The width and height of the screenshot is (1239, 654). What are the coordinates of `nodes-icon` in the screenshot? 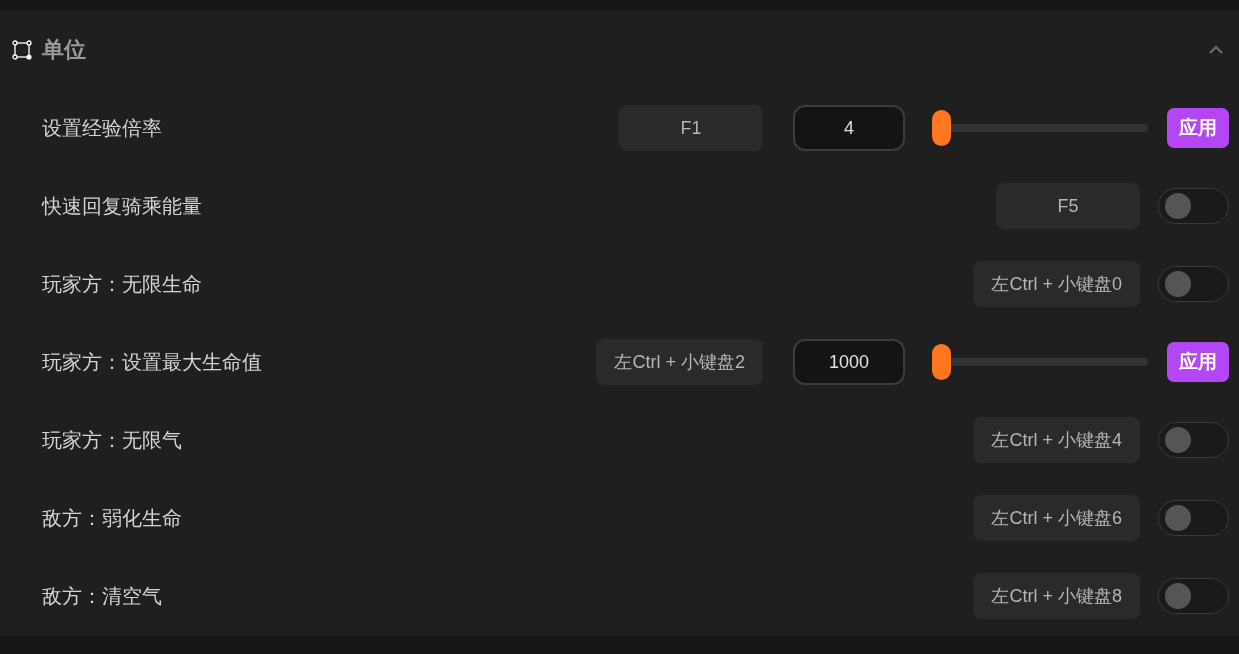 It's located at (22, 49).